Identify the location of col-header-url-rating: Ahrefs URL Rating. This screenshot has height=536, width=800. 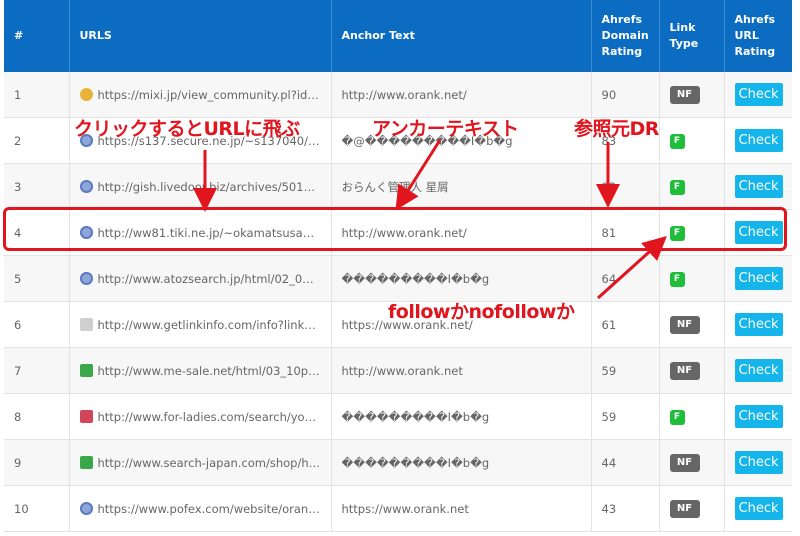
(758, 36).